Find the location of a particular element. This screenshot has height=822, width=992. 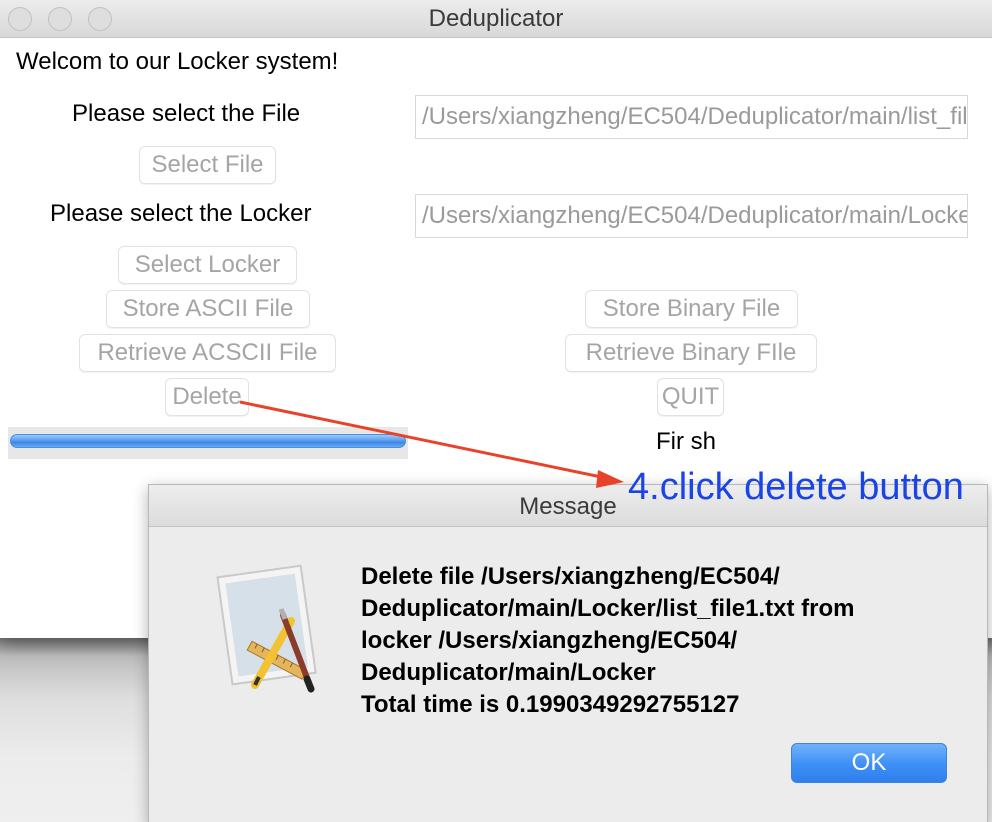

message-line: Total time is 0.1990349292755127 is located at coordinates (550, 704).